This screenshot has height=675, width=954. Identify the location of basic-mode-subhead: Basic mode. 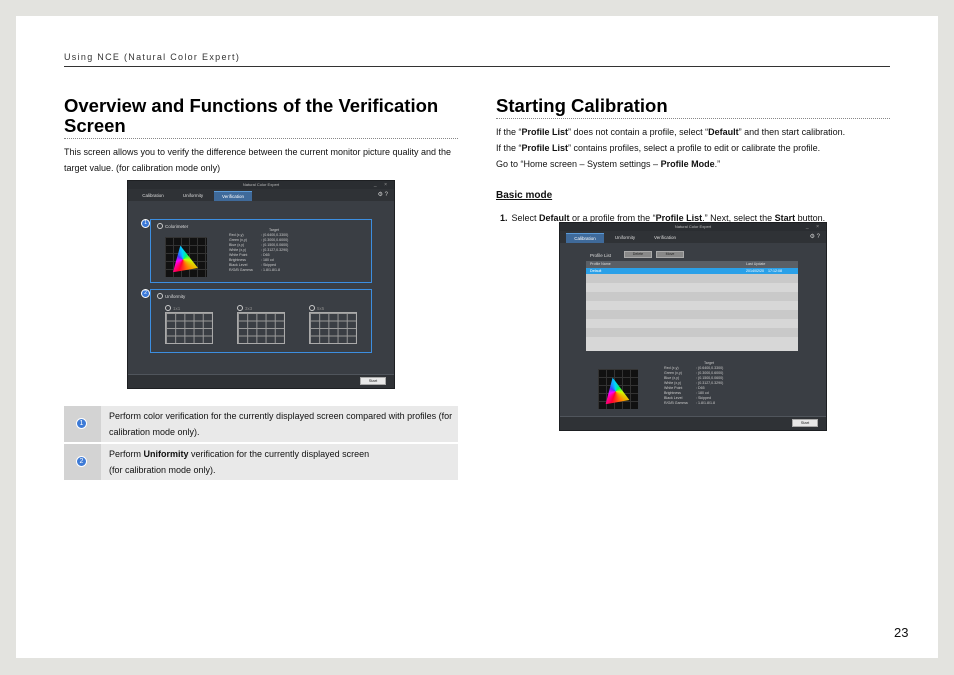
(524, 195).